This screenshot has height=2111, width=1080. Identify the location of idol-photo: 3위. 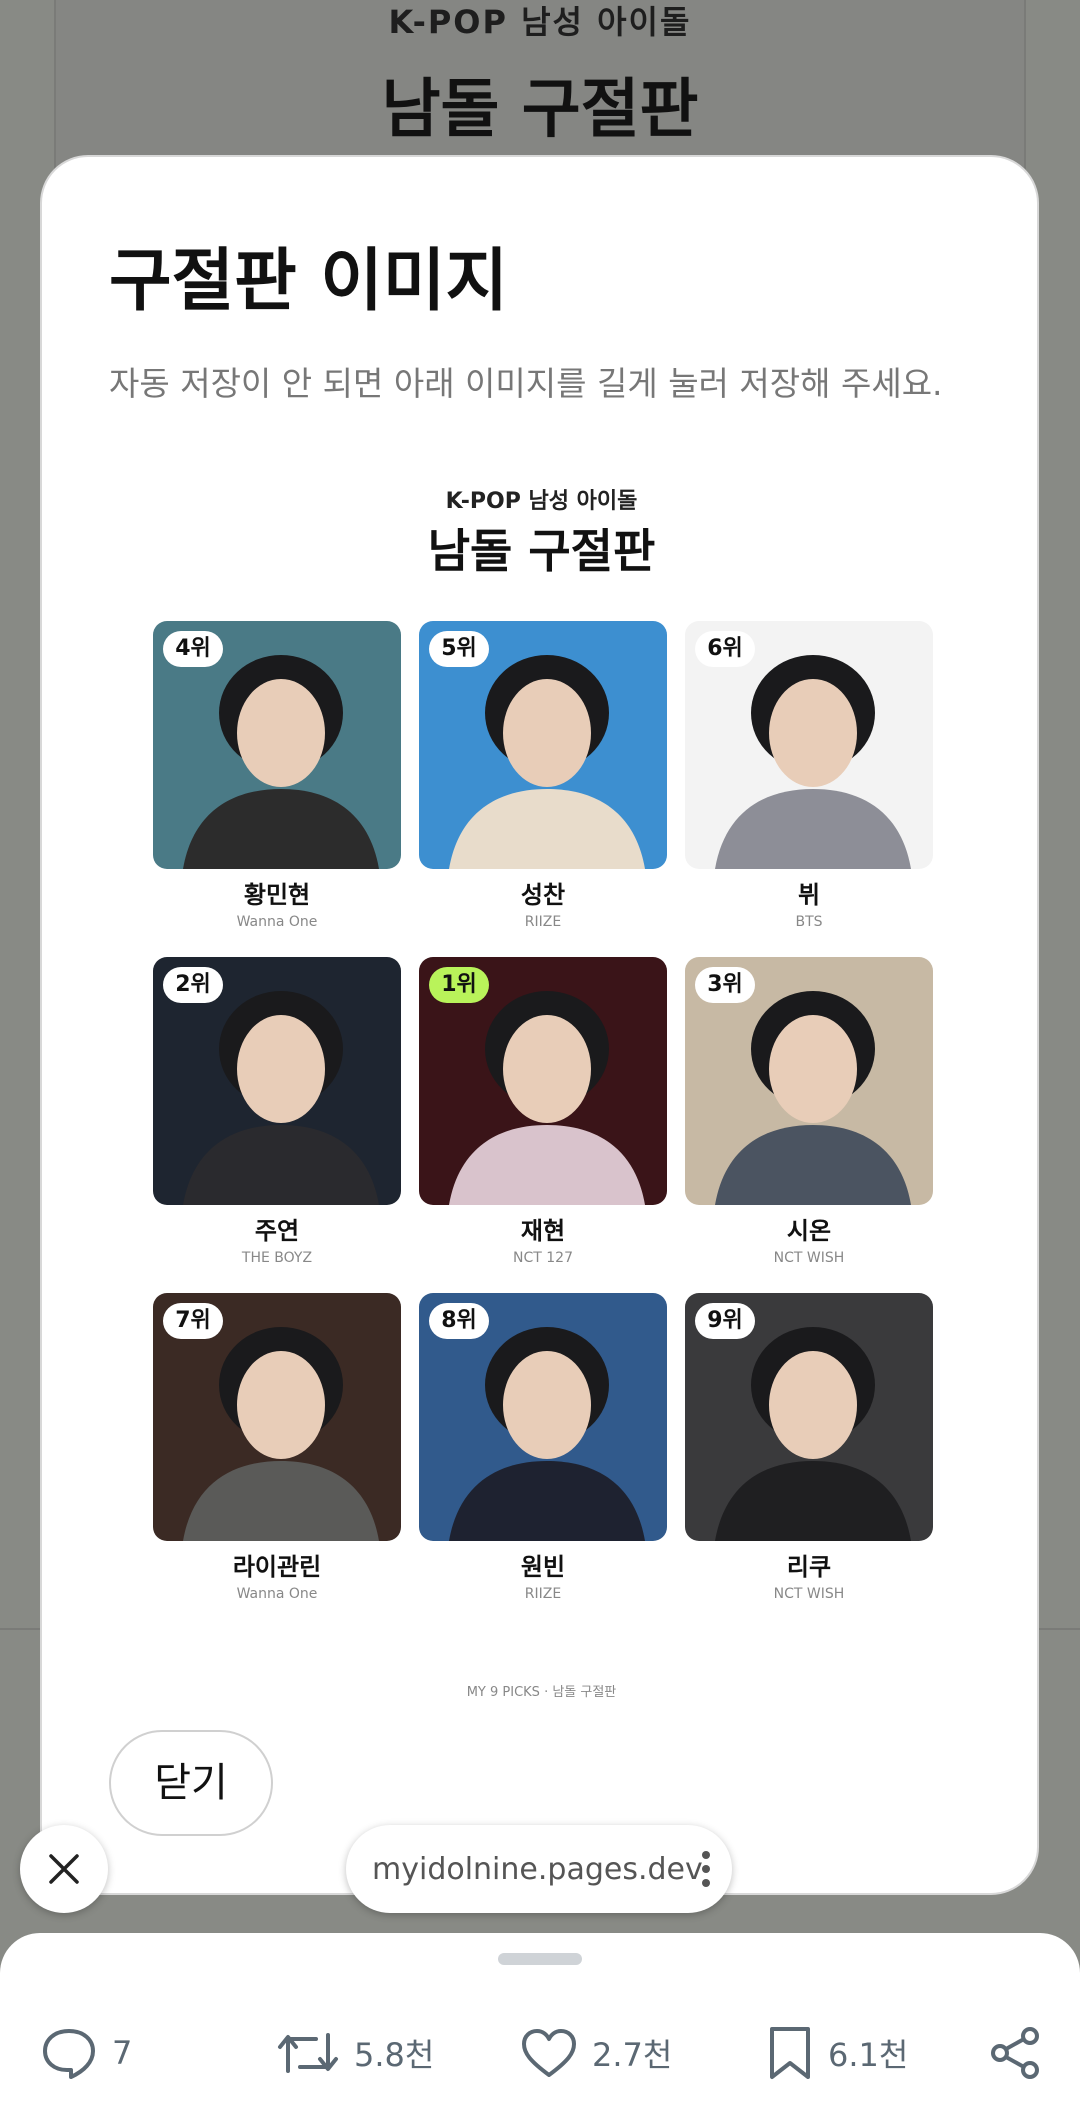
(809, 1081).